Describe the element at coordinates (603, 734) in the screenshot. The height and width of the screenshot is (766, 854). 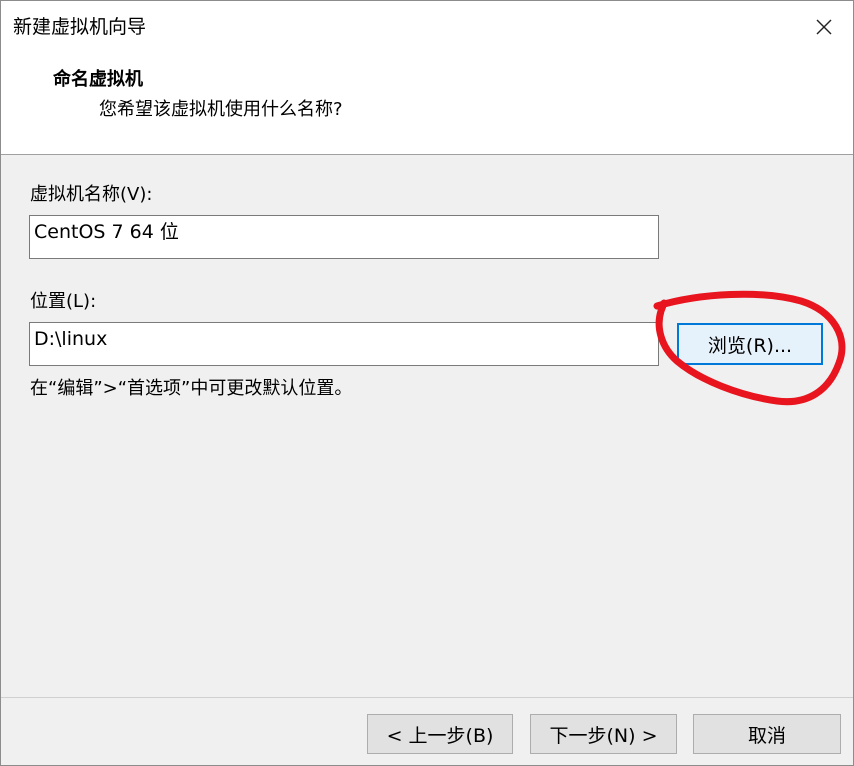
I see `next-button: 下一步(N) >` at that location.